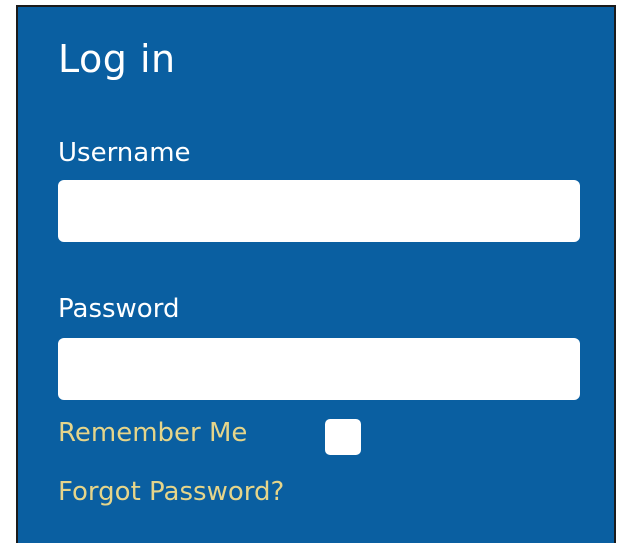 Image resolution: width=625 pixels, height=543 pixels. I want to click on password-label: Password, so click(119, 309).